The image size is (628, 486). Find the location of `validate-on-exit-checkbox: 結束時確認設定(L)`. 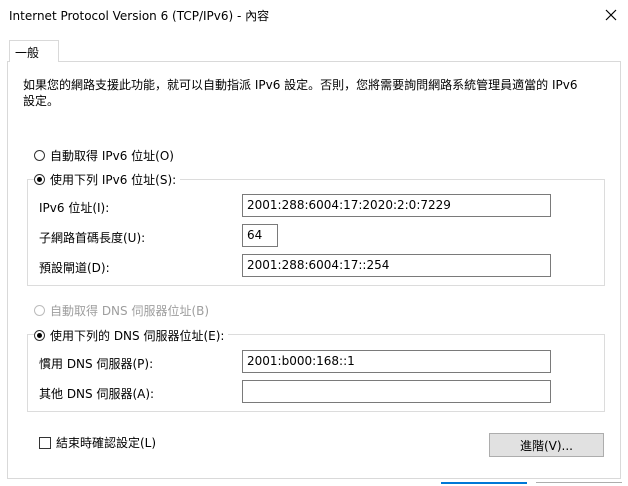

validate-on-exit-checkbox: 結束時確認設定(L) is located at coordinates (97, 442).